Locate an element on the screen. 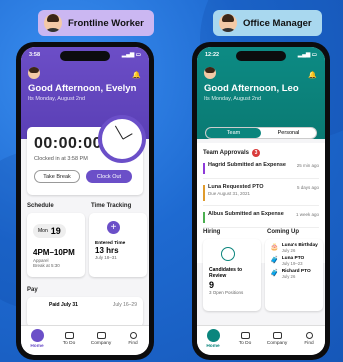 The width and height of the screenshot is (343, 362). schedule-time: 4PM–10PM is located at coordinates (54, 252).